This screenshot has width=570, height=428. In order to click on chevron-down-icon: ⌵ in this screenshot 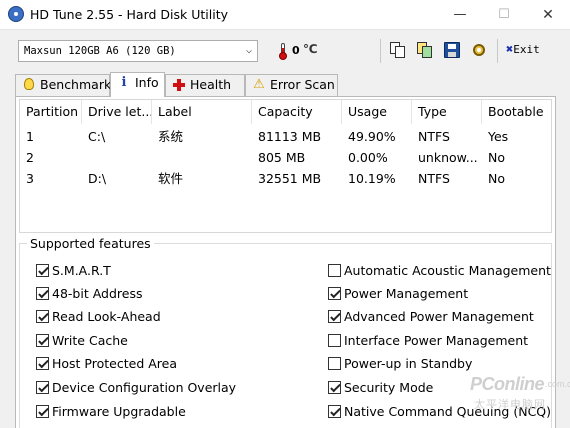, I will do `click(248, 50)`.